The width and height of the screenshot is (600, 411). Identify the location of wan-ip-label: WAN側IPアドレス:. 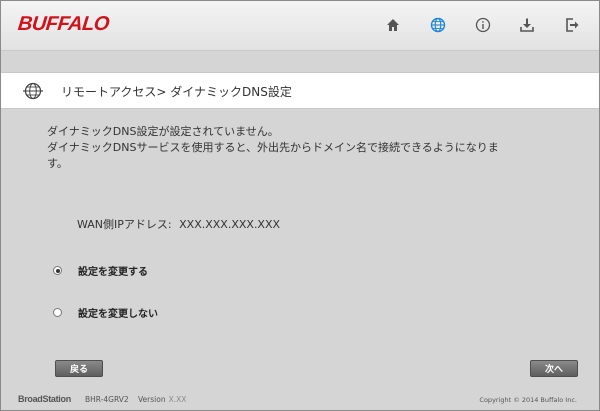
(124, 224).